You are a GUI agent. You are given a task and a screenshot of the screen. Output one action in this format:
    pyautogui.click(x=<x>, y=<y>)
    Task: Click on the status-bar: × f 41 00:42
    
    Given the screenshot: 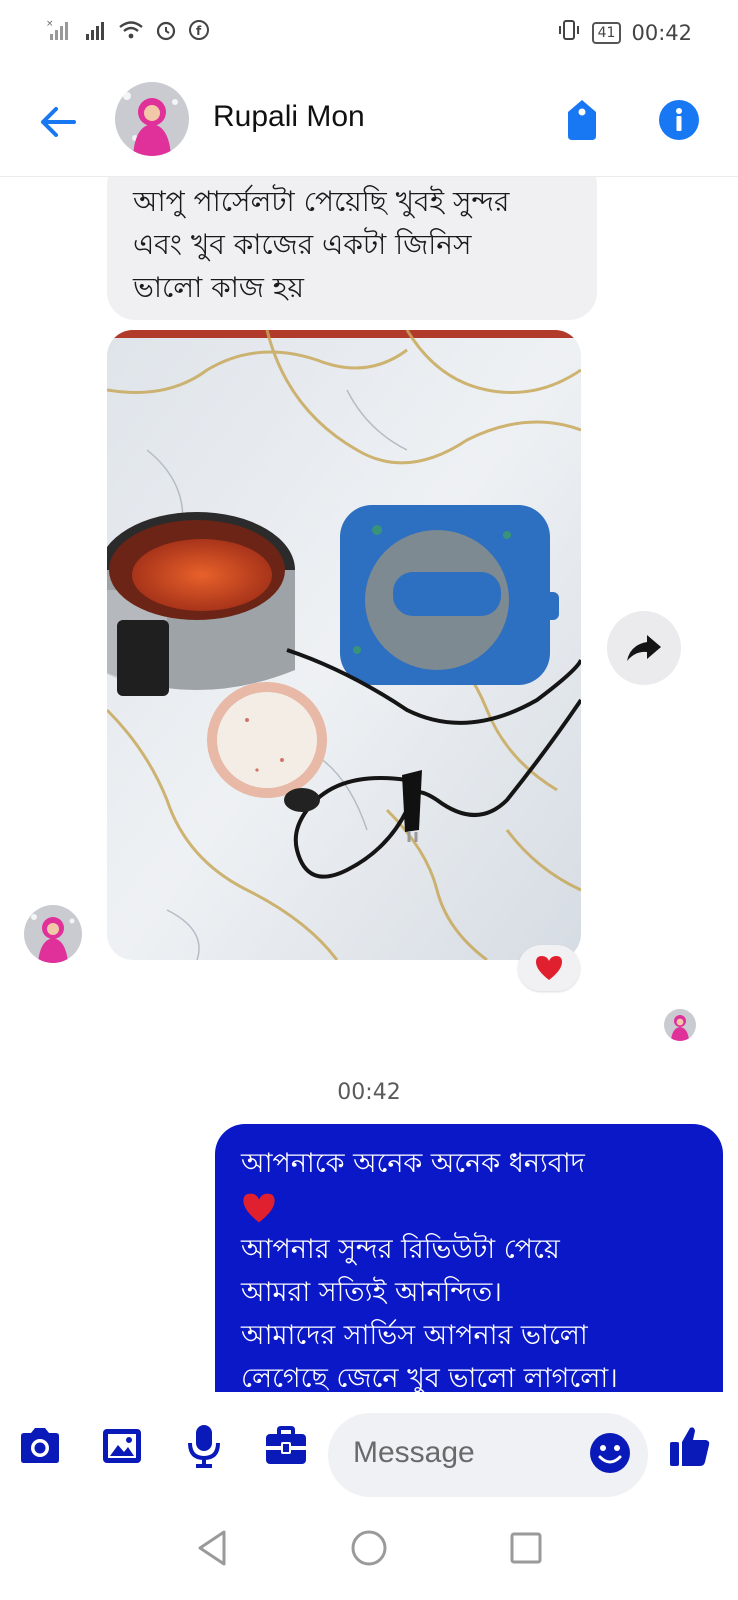 What is the action you would take?
    pyautogui.click(x=369, y=31)
    